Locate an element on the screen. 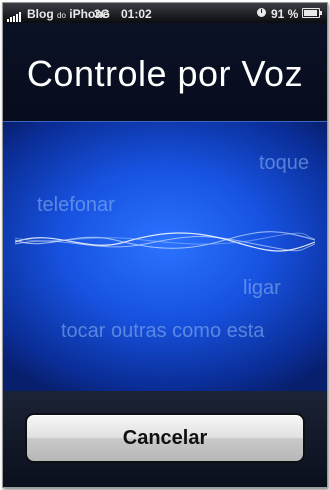  battery-icon is located at coordinates (312, 13).